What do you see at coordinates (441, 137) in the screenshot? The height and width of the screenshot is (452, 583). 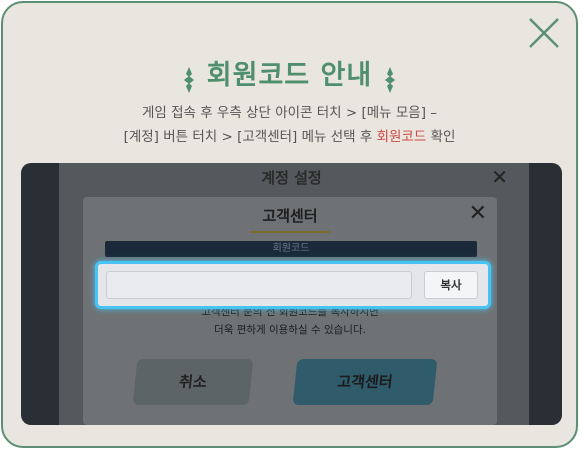 I see `instruction-line-2-suffix: 확인` at bounding box center [441, 137].